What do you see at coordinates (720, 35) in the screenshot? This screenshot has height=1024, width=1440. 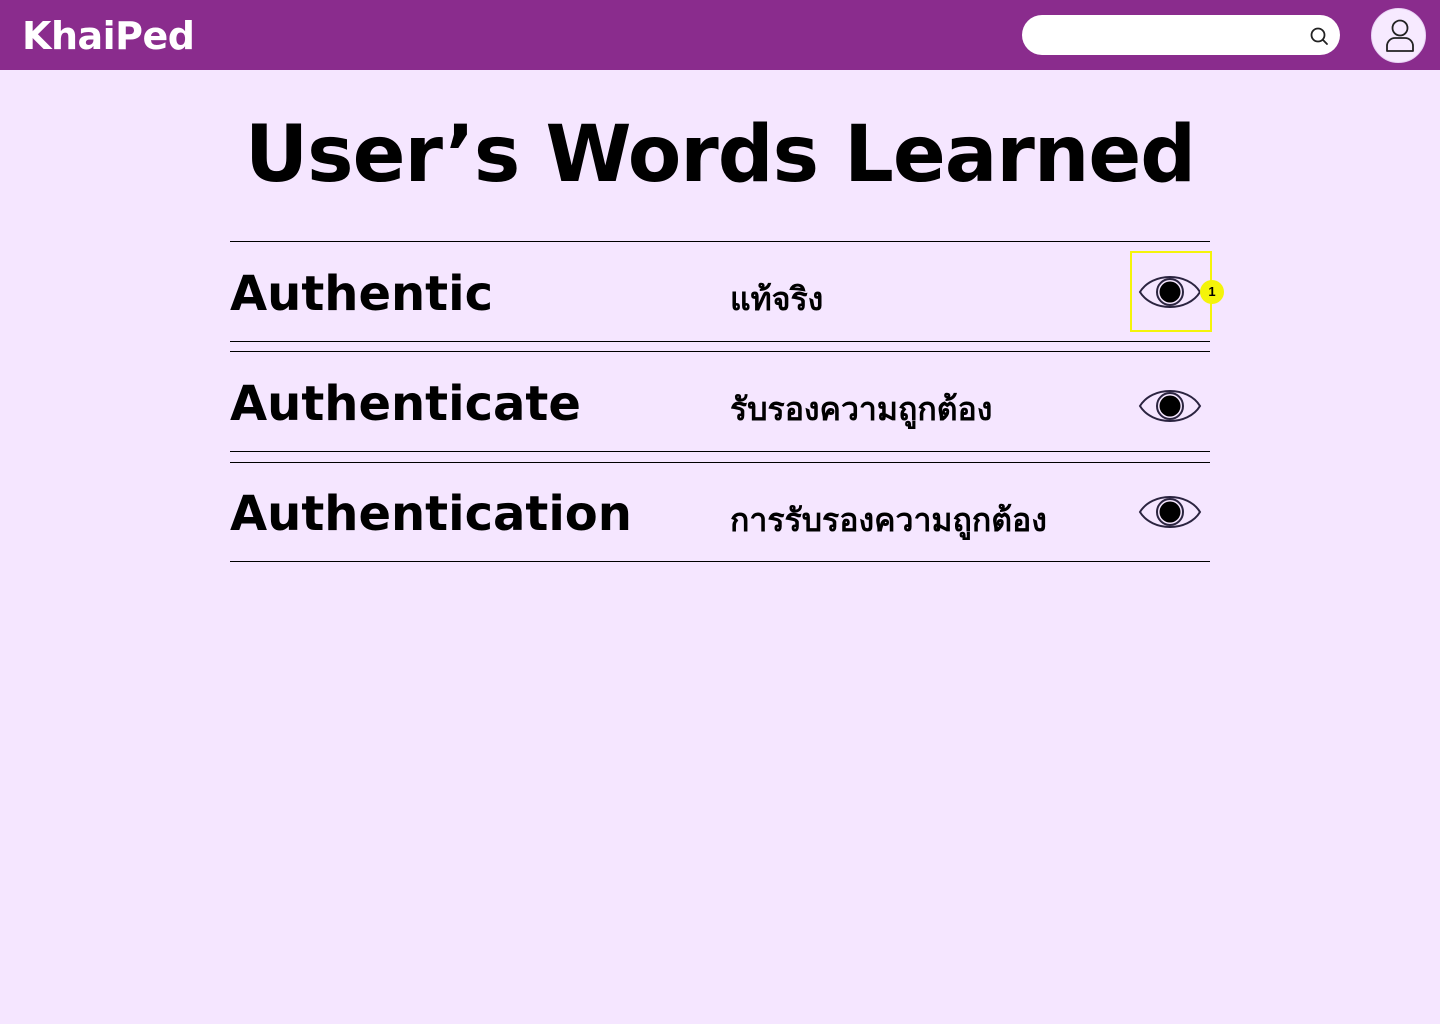 I see `top-navigation-bar: KhaiPed` at bounding box center [720, 35].